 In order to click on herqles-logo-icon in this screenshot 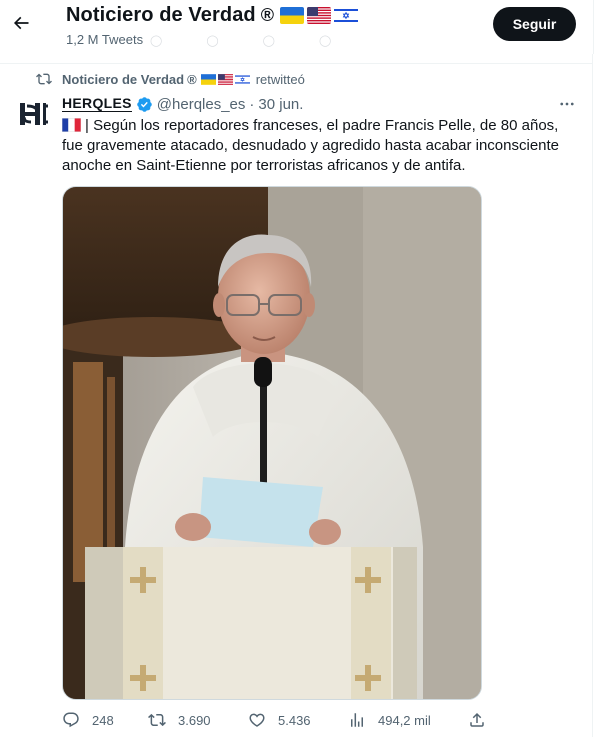, I will do `click(34, 114)`.